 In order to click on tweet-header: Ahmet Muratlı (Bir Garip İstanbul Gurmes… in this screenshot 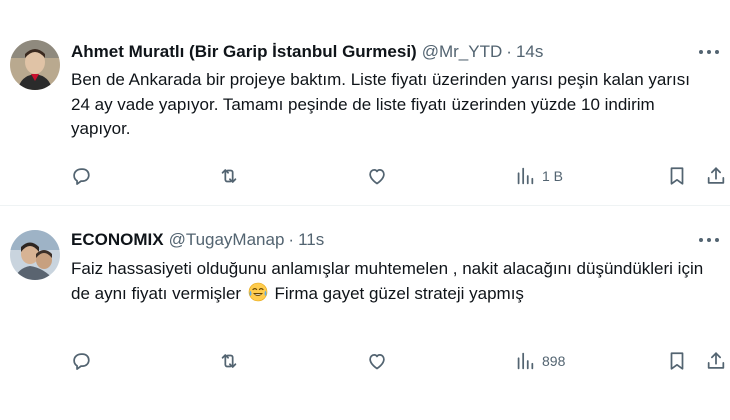, I will do `click(375, 52)`.